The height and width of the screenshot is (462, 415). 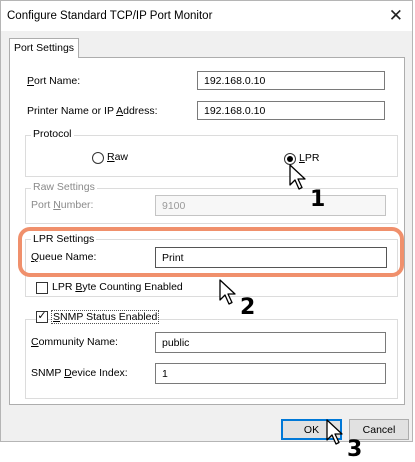 I want to click on step-3-label: 3, so click(x=355, y=449).